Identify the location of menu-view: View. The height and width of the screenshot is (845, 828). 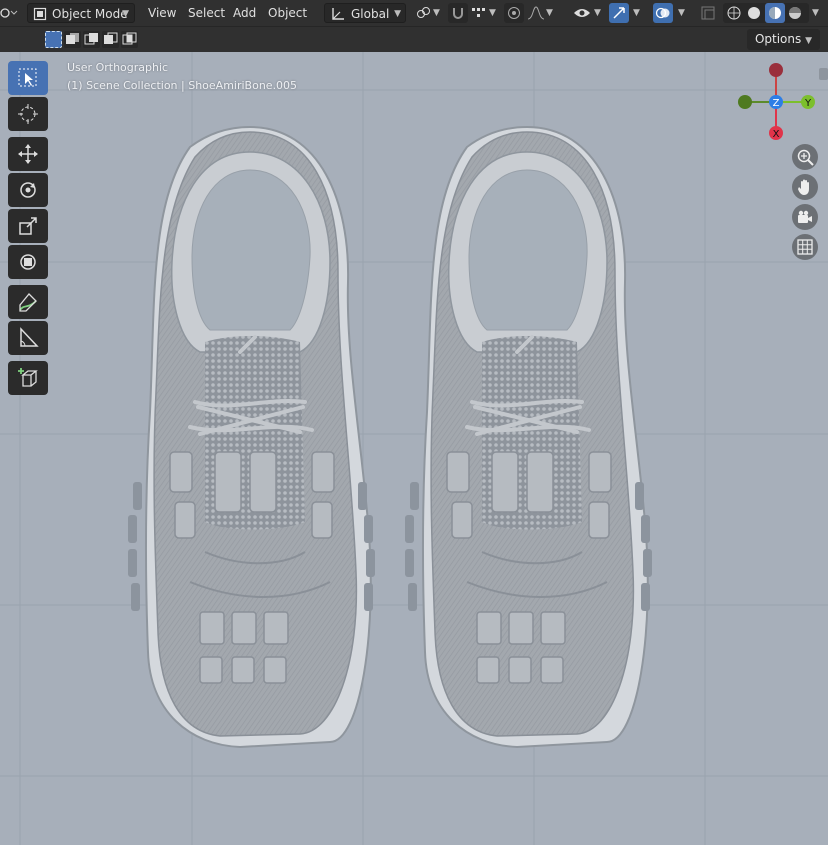
(162, 13).